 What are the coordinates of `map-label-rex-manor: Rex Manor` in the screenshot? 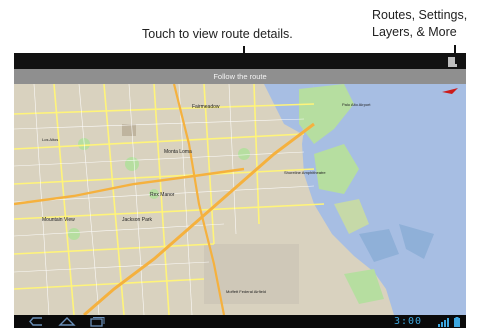 It's located at (162, 195).